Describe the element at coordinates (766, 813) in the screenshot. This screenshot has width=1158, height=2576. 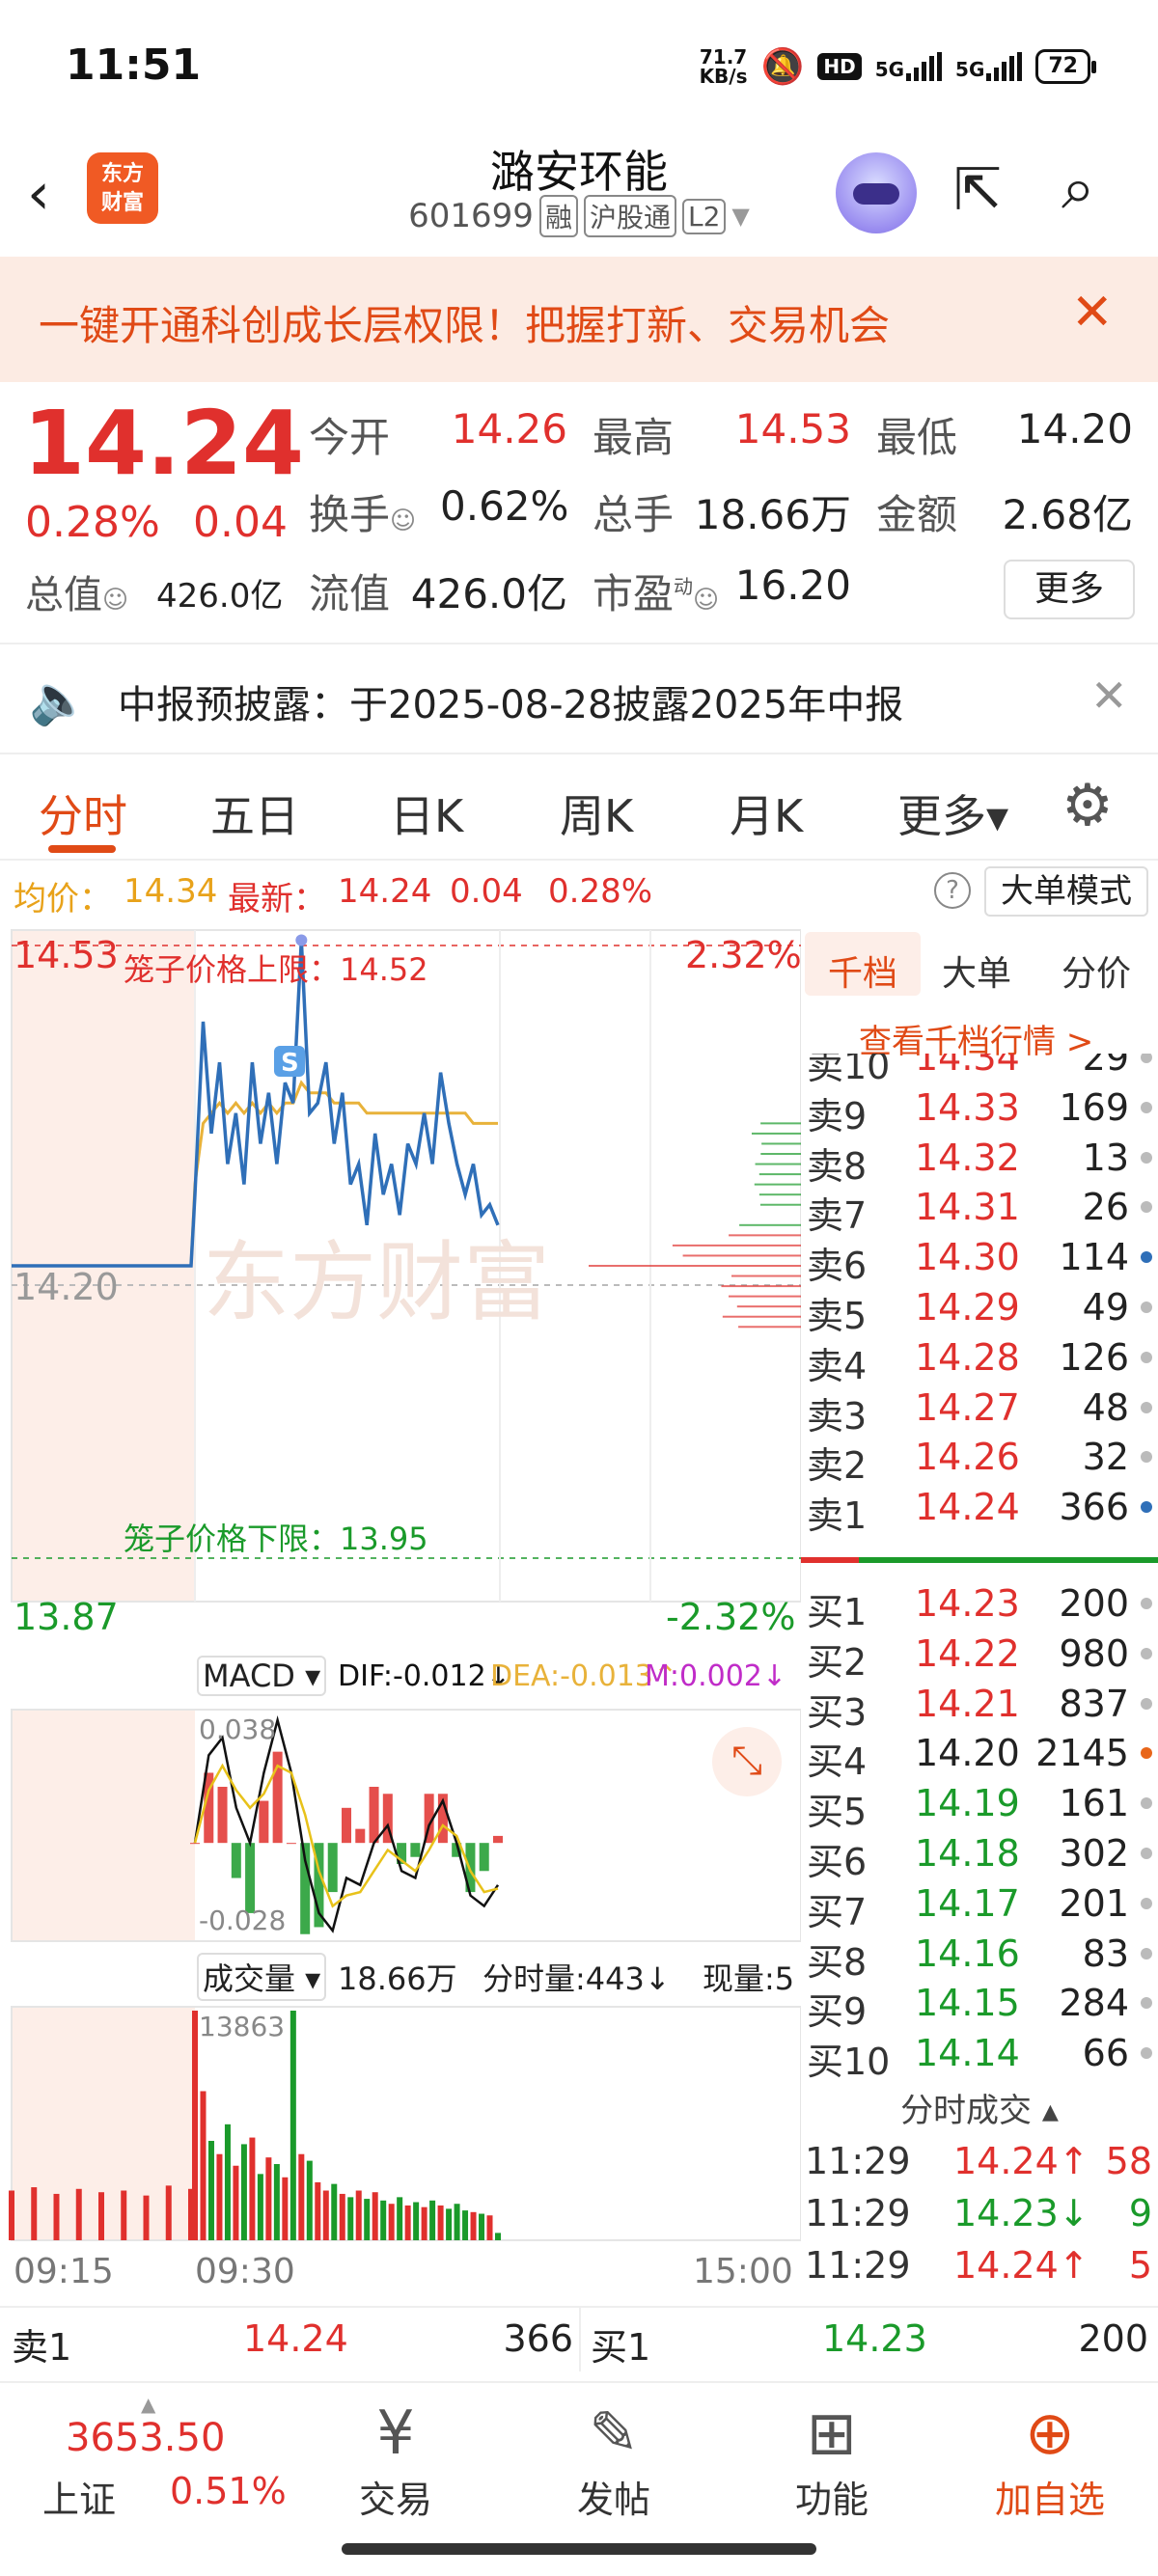
I see `tab-monthly-k: 月K` at that location.